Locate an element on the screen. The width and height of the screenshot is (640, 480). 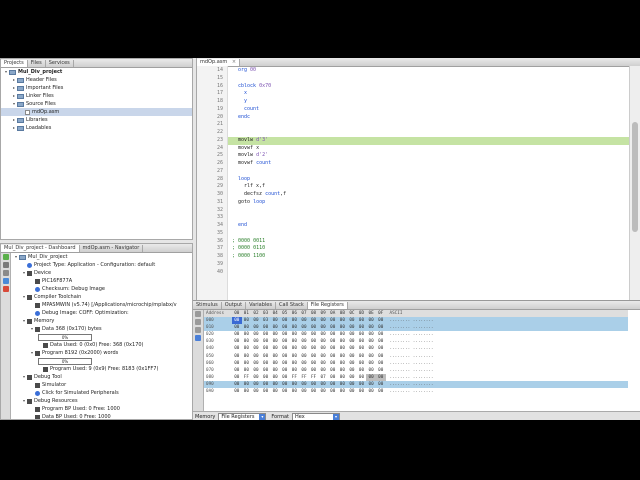
code-line: movlw d'2' is located at coordinates (428, 156).